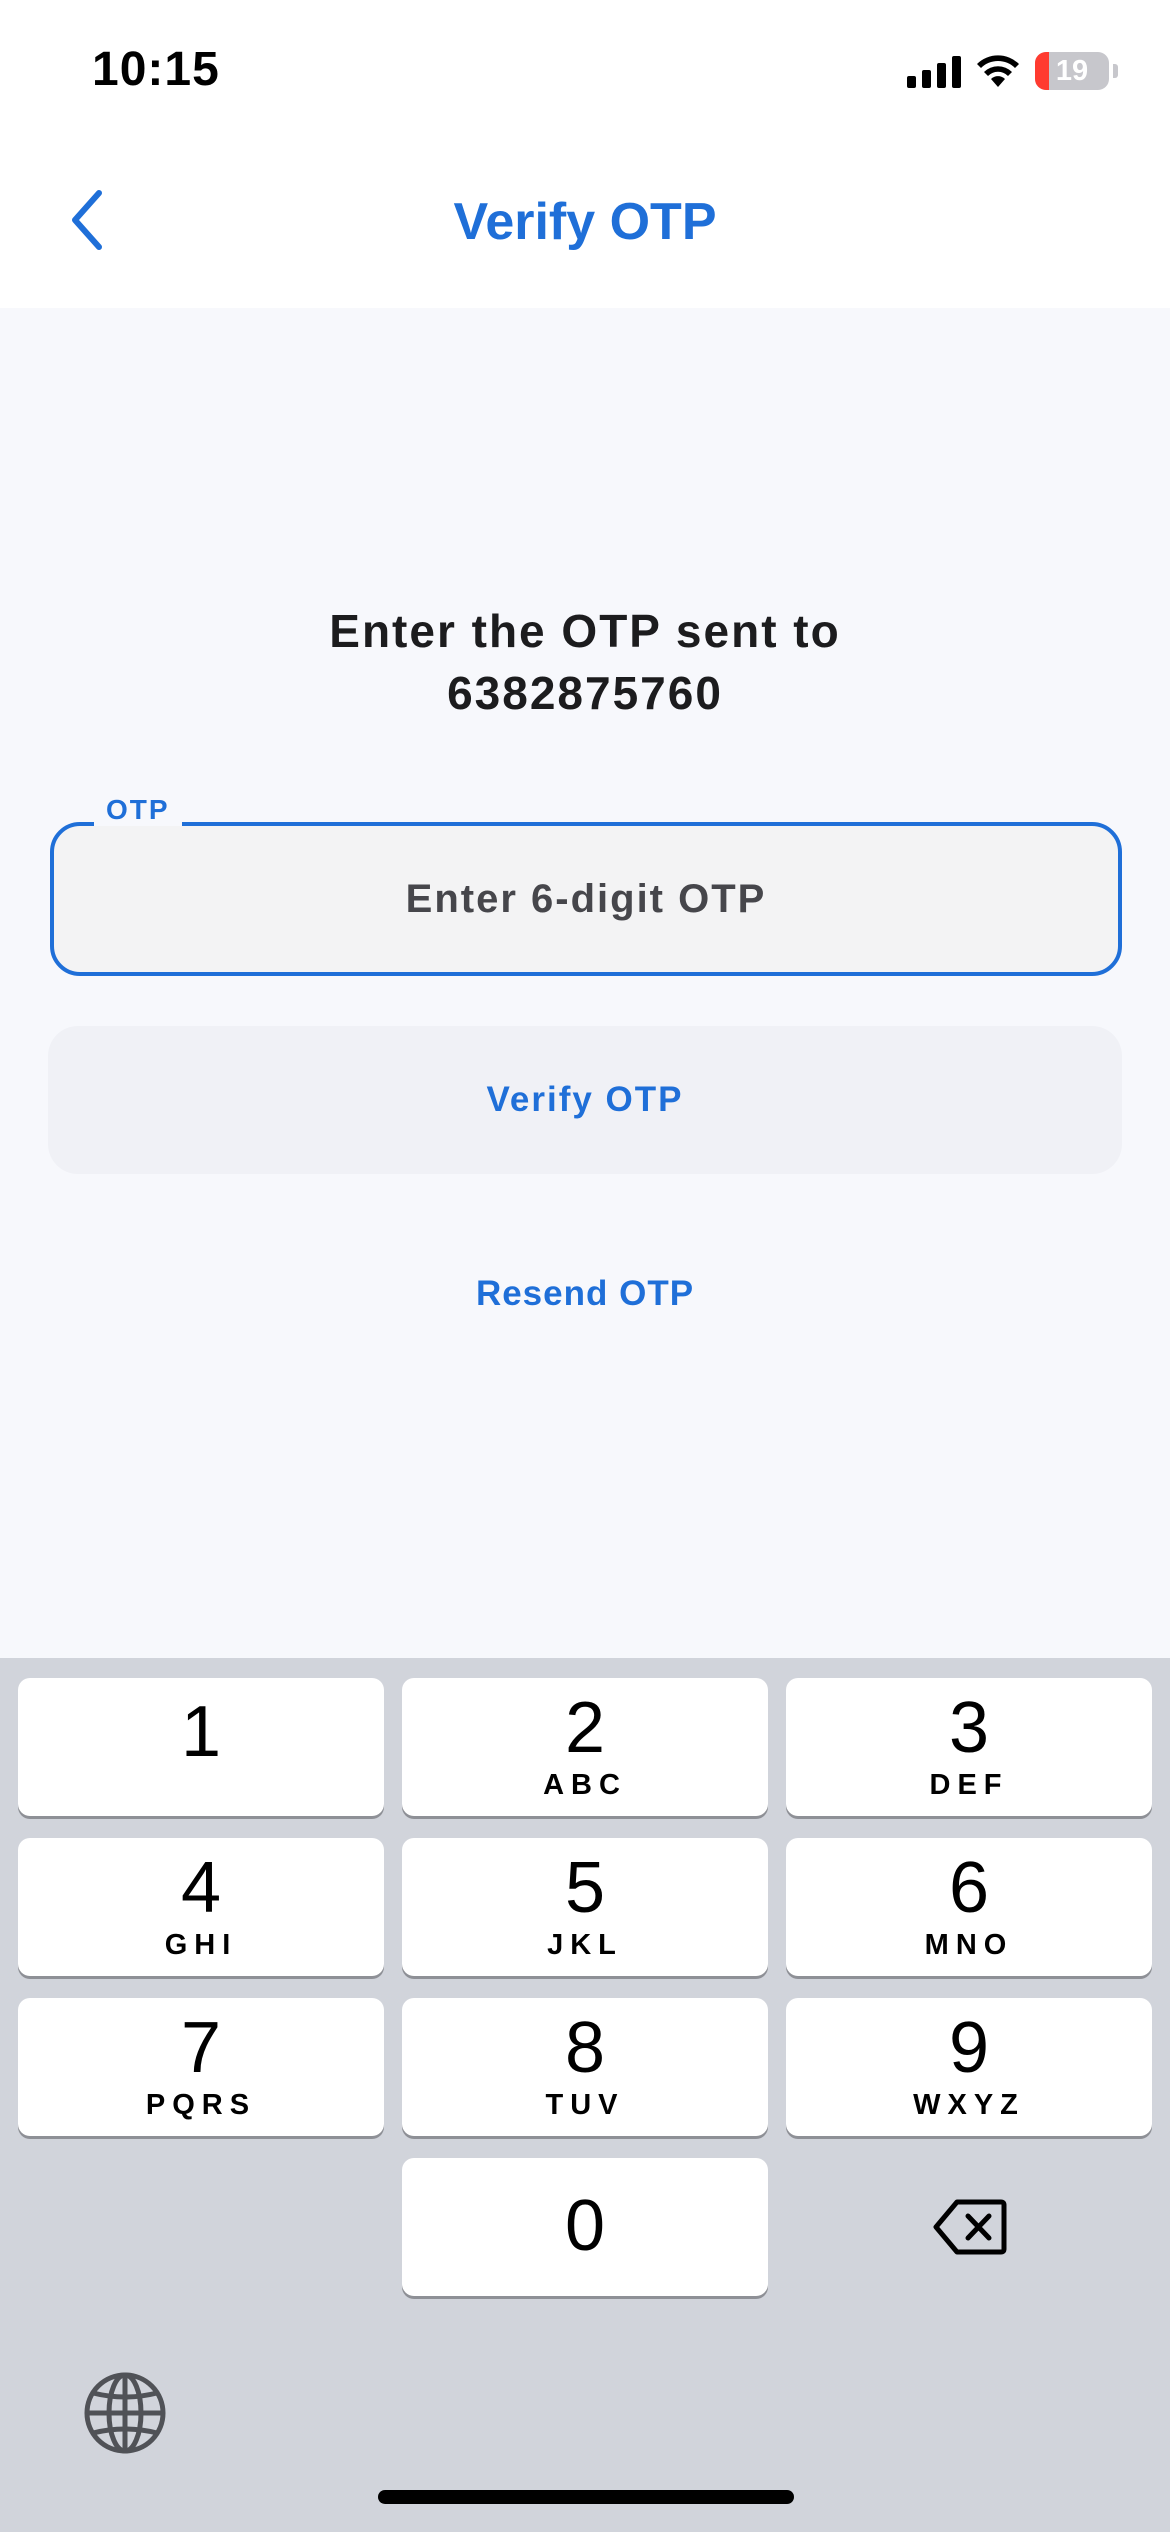 Image resolution: width=1170 pixels, height=2532 pixels. I want to click on key-letters: DEF, so click(969, 1785).